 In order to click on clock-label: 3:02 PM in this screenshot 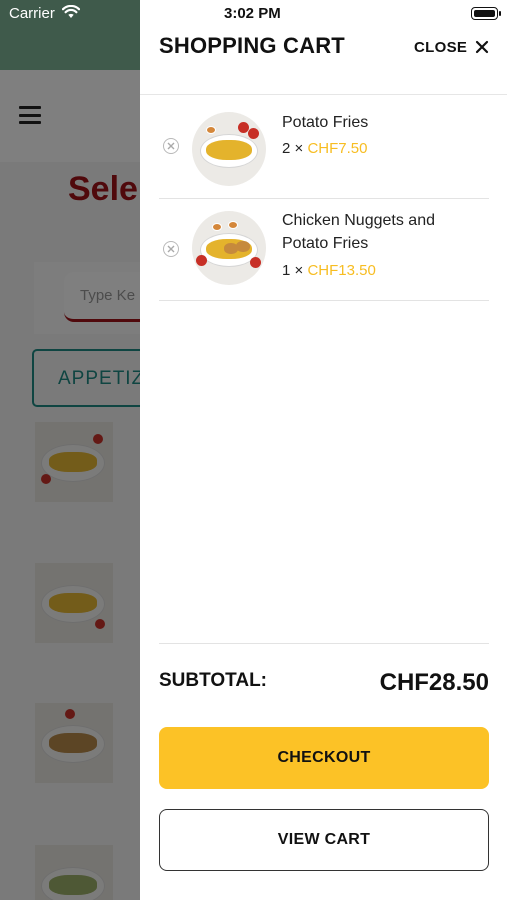, I will do `click(252, 13)`.